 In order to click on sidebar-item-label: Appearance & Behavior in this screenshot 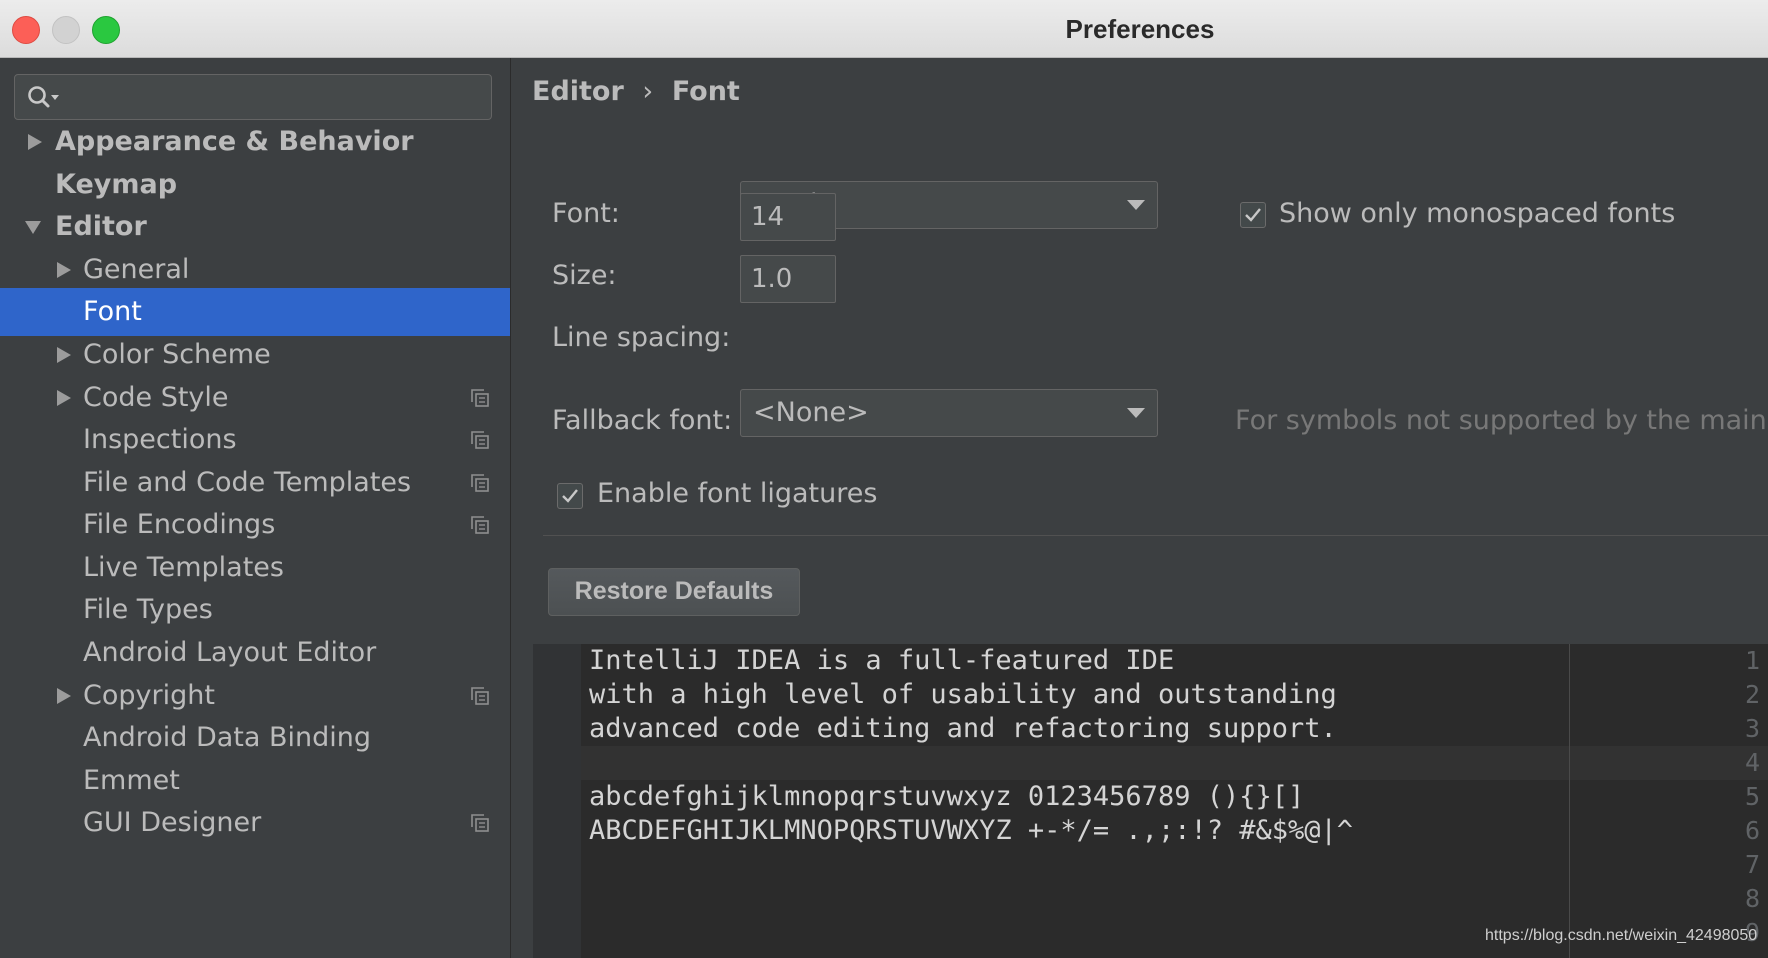, I will do `click(234, 141)`.